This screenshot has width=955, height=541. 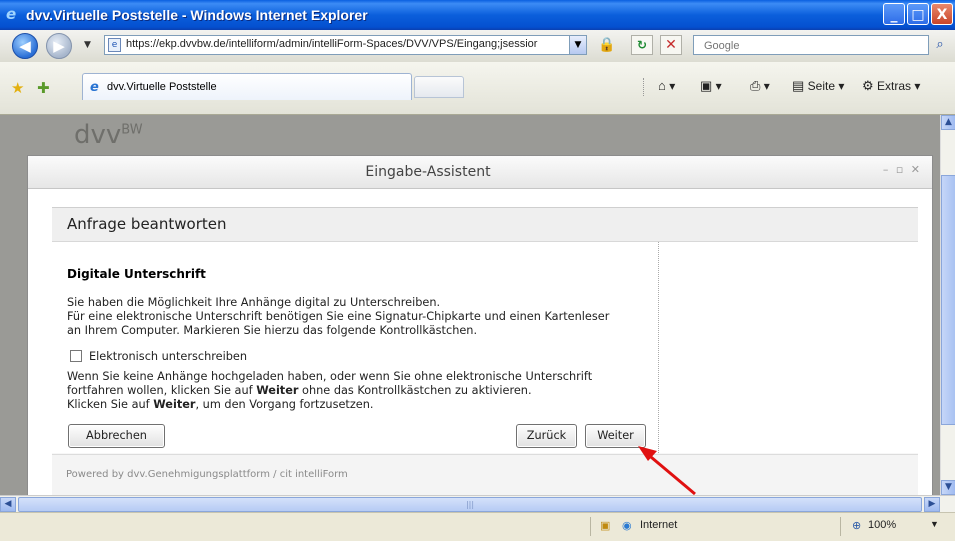 What do you see at coordinates (627, 526) in the screenshot?
I see `globe-icon: ◉` at bounding box center [627, 526].